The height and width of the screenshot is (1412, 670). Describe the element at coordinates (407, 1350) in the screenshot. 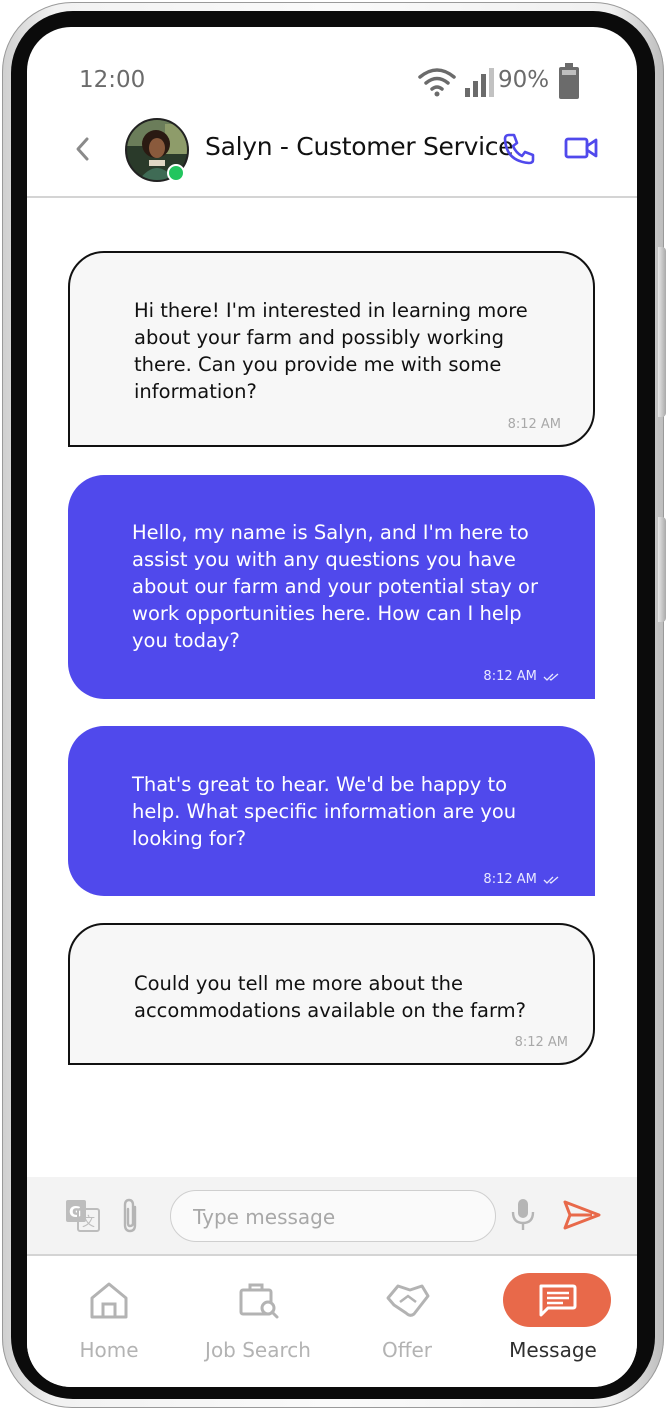

I see `nav-label: Offer` at that location.